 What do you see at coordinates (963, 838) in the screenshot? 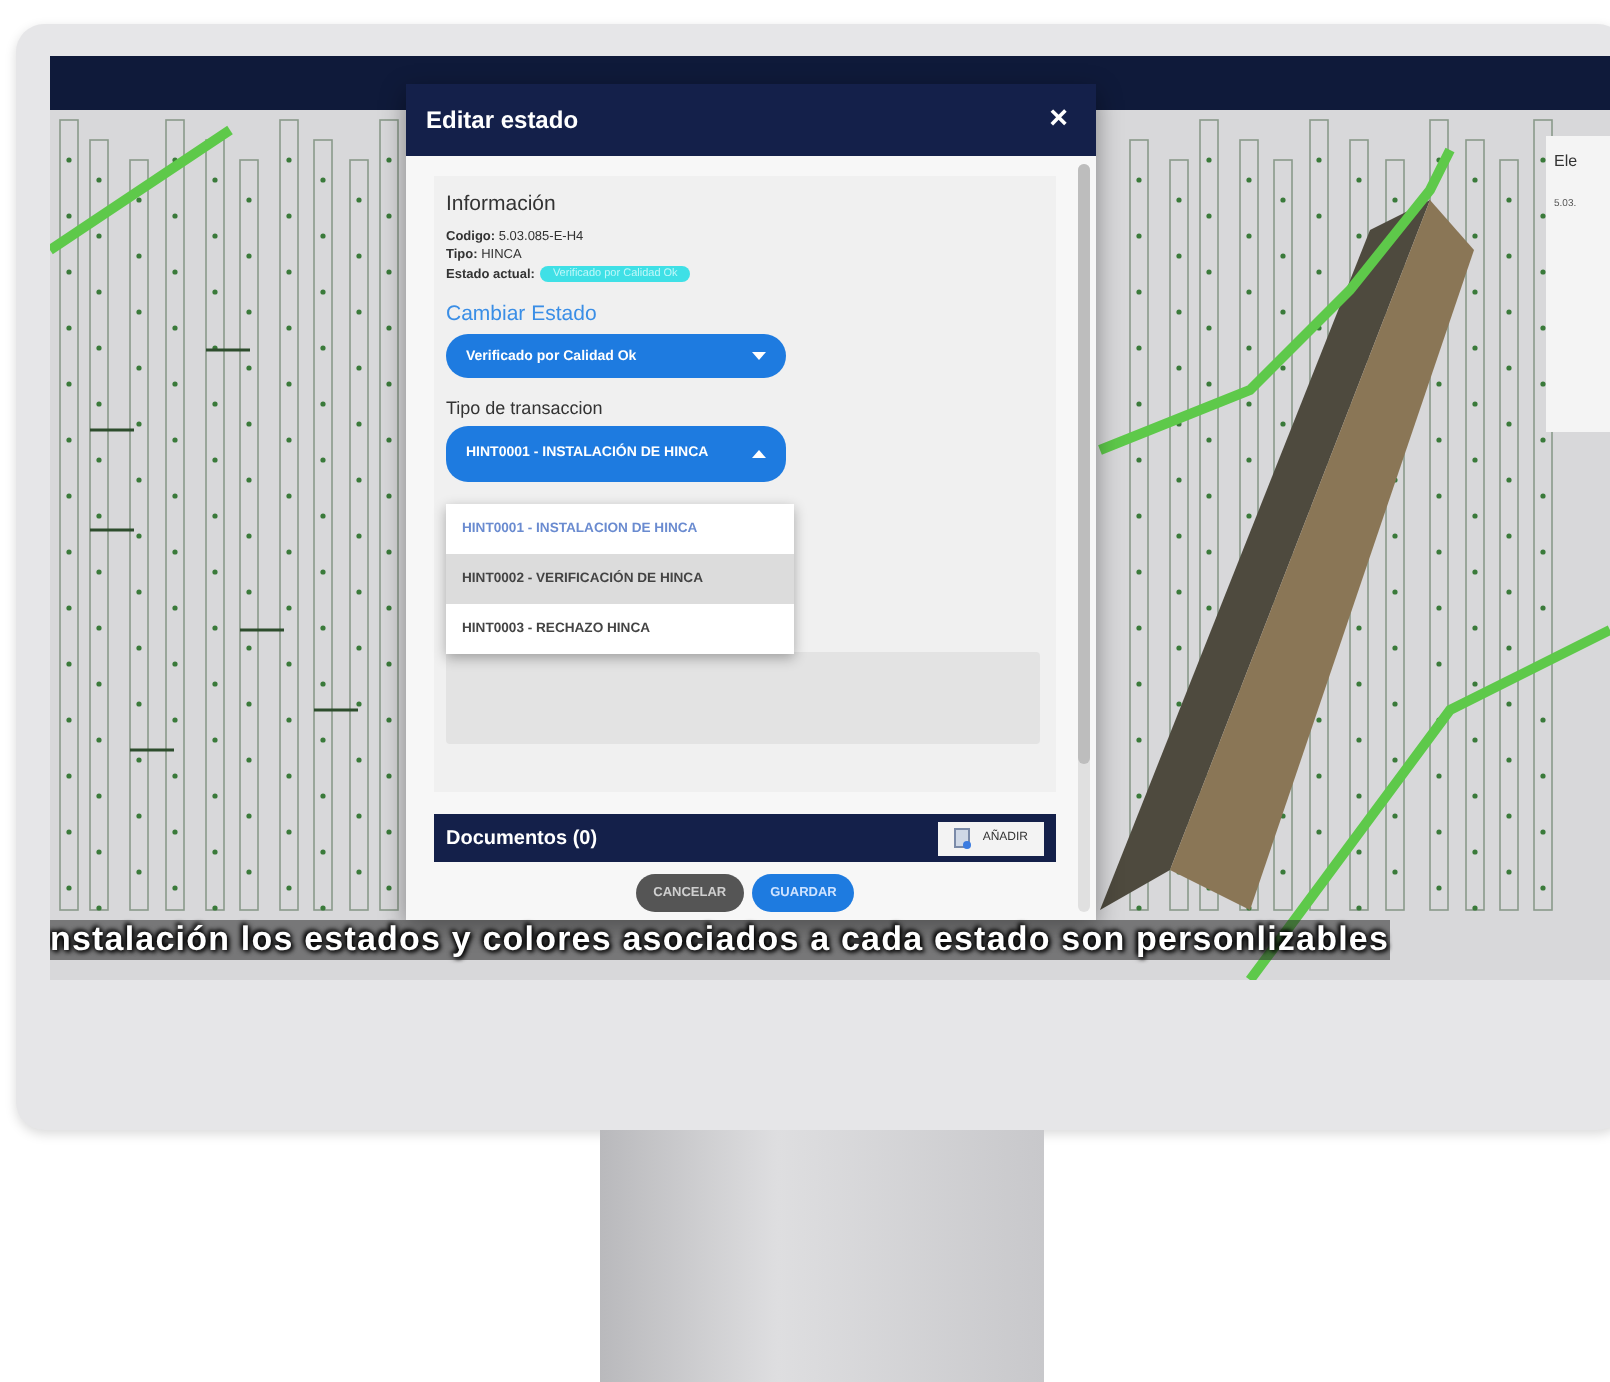
I see `document-icon` at bounding box center [963, 838].